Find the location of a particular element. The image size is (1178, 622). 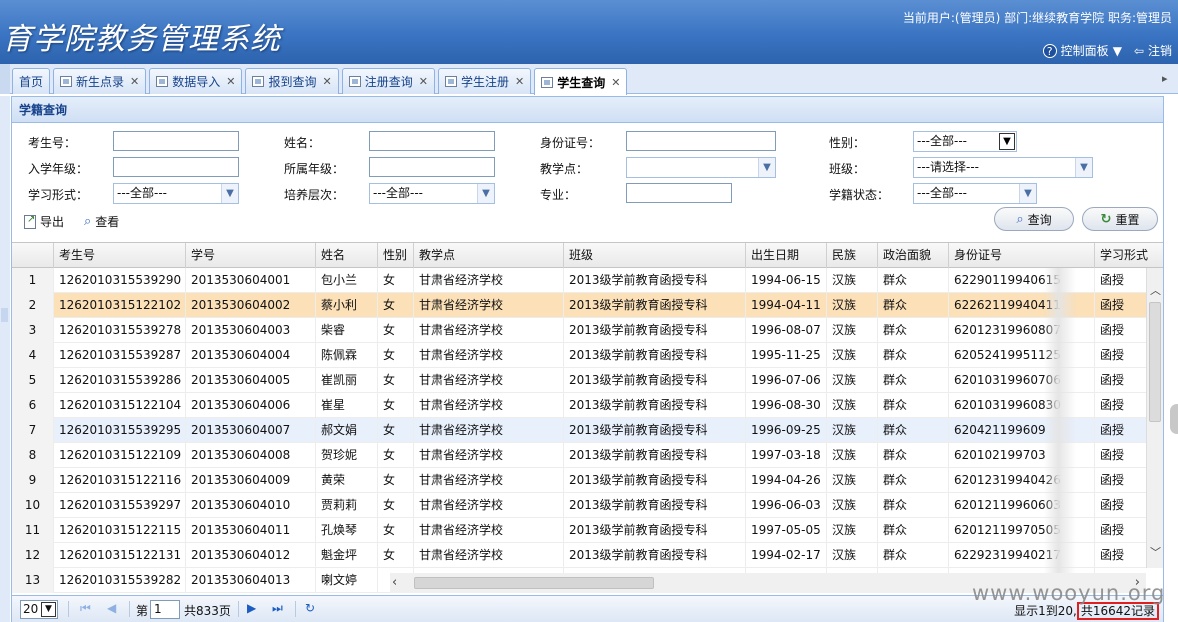

table-cell: 1262010315122131 is located at coordinates (119, 555).